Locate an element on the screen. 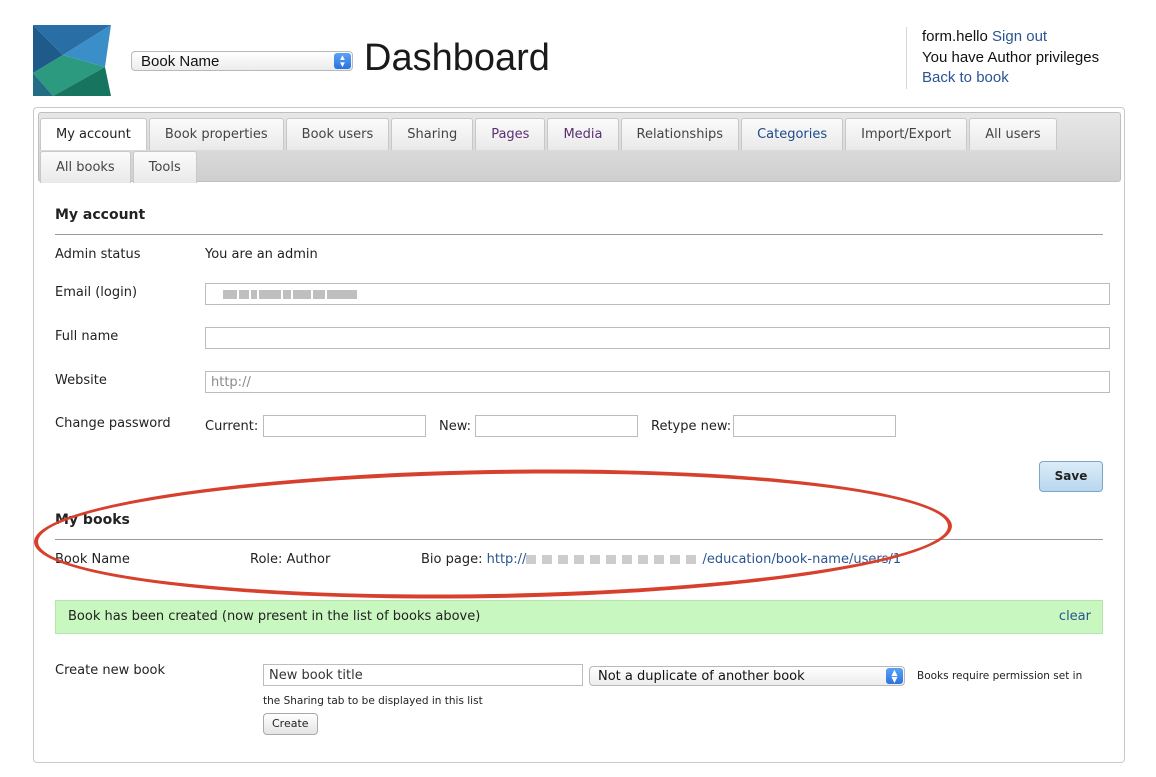 Image resolution: width=1156 pixels, height=777 pixels. website-field is located at coordinates (657, 382).